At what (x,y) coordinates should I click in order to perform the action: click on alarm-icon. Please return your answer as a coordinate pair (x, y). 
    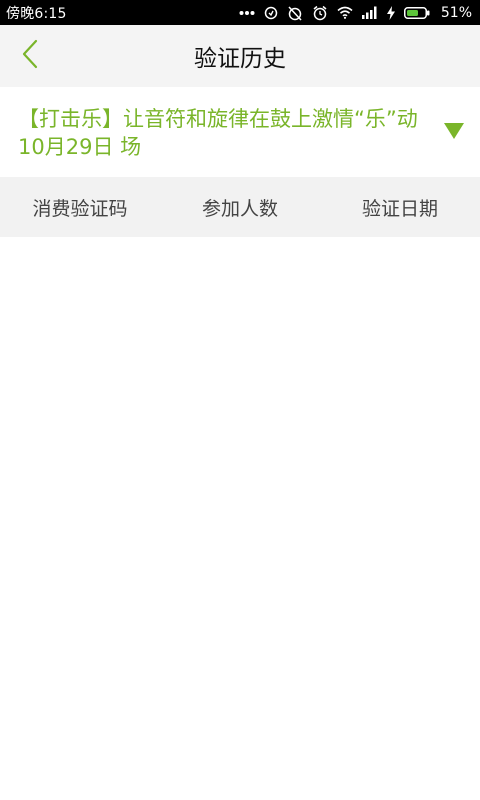
    Looking at the image, I should click on (320, 13).